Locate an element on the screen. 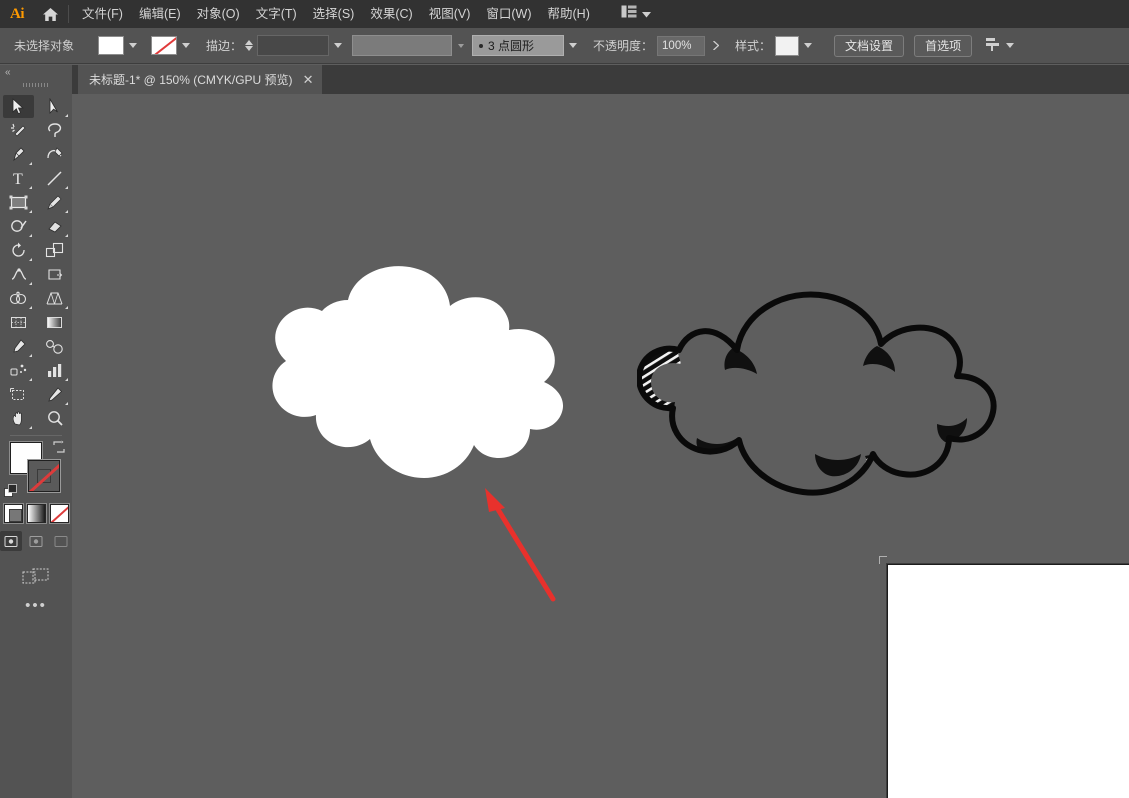 The height and width of the screenshot is (798, 1129). opacity-chevron-right-icon is located at coordinates (716, 46).